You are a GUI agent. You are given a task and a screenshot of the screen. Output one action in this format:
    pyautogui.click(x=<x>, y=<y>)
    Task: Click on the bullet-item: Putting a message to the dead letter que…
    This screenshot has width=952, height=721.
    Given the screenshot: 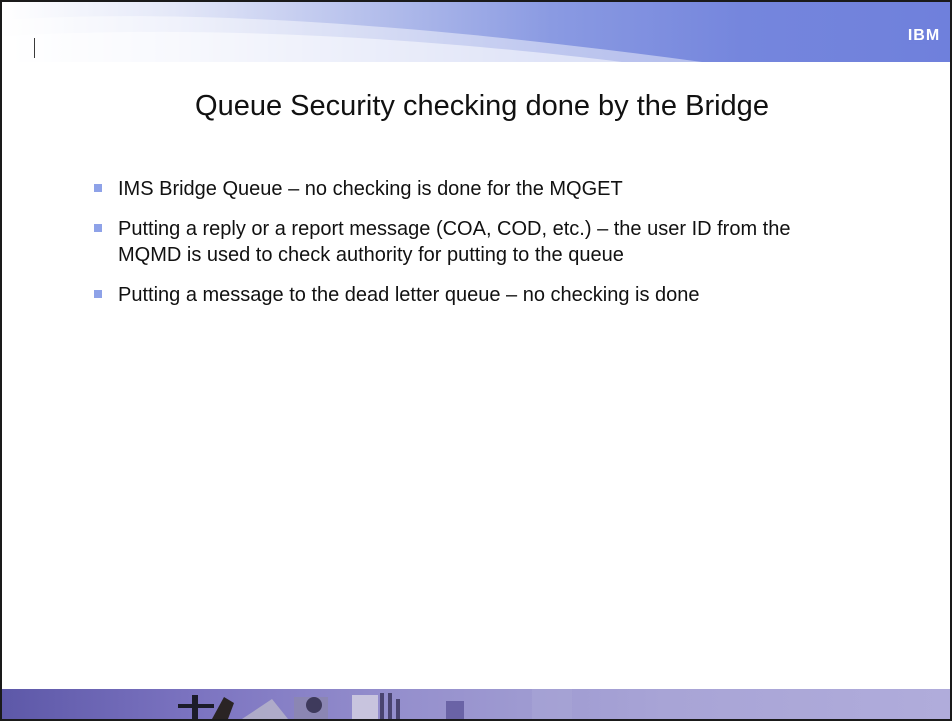 What is the action you would take?
    pyautogui.click(x=474, y=295)
    